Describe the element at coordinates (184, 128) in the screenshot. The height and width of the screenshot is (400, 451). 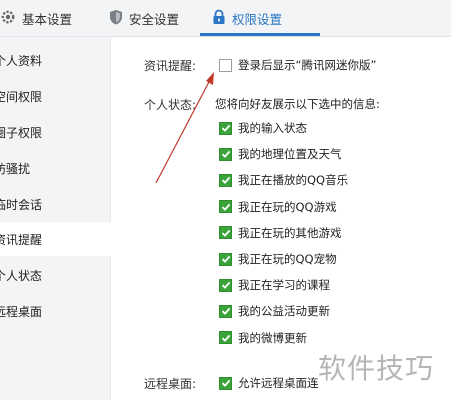
I see `annotation-arrow` at that location.